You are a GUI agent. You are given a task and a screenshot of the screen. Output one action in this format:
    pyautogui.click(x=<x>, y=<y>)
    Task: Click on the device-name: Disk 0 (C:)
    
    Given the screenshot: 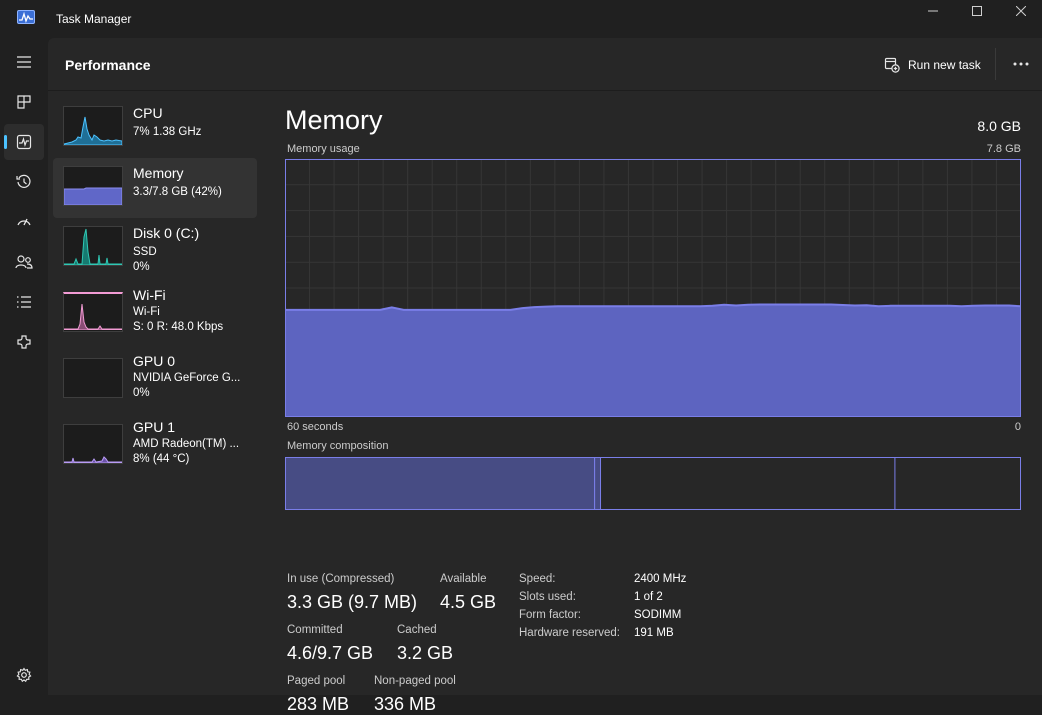 What is the action you would take?
    pyautogui.click(x=166, y=233)
    